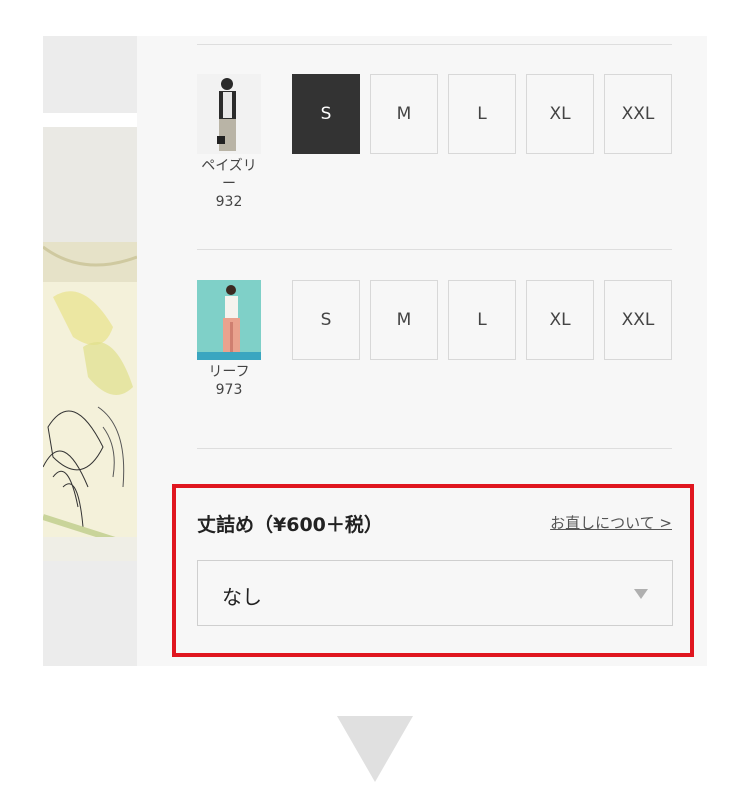 The height and width of the screenshot is (793, 750). What do you see at coordinates (375, 749) in the screenshot?
I see `down-arrow-icon` at bounding box center [375, 749].